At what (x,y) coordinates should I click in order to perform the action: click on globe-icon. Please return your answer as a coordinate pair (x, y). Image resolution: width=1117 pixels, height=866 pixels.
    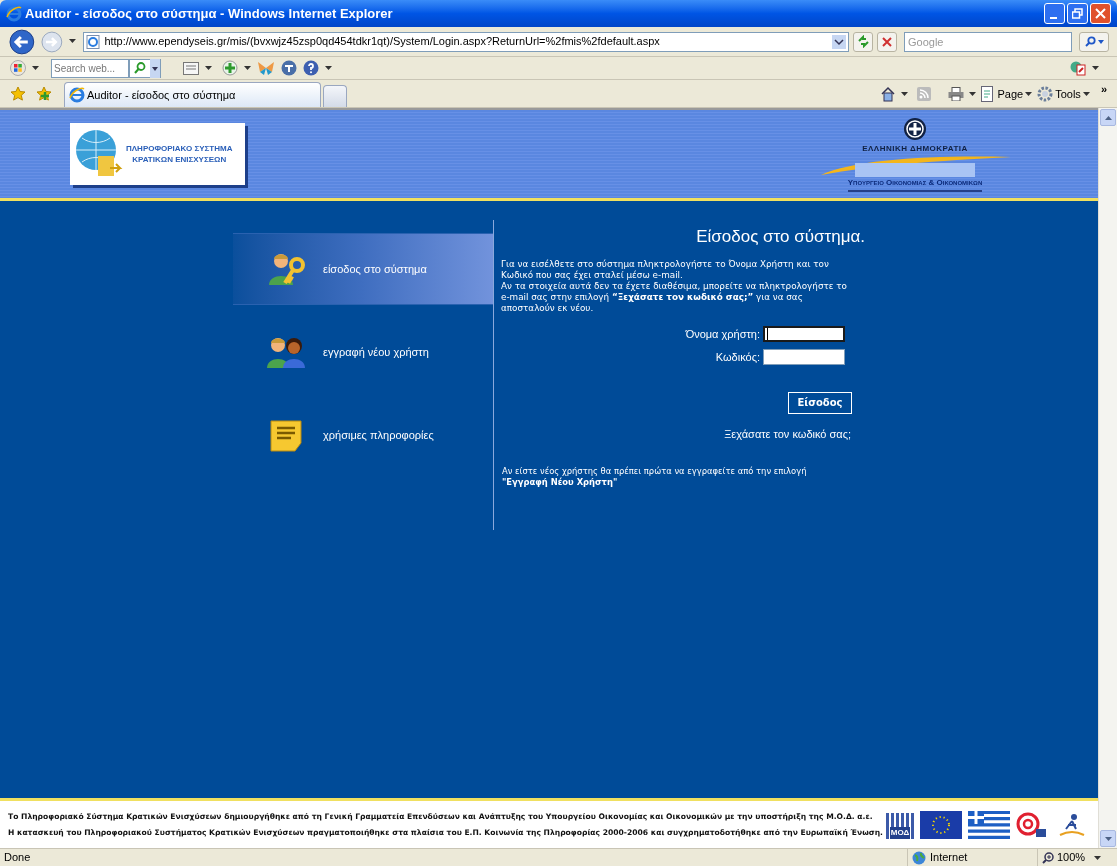
    Looking at the image, I should click on (919, 857).